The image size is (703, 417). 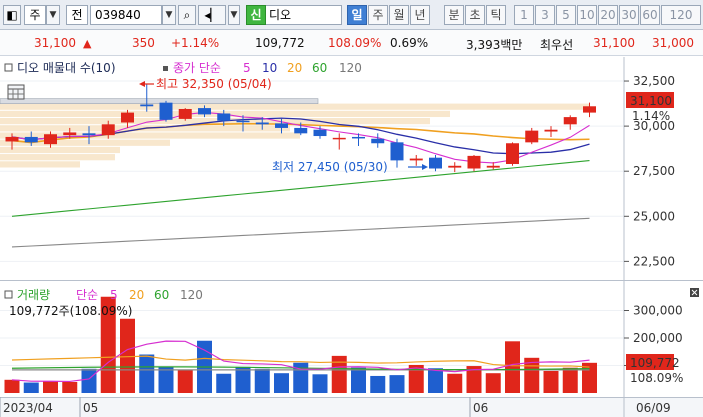 I want to click on market-dropdown-icon: ▼, so click(x=53, y=15).